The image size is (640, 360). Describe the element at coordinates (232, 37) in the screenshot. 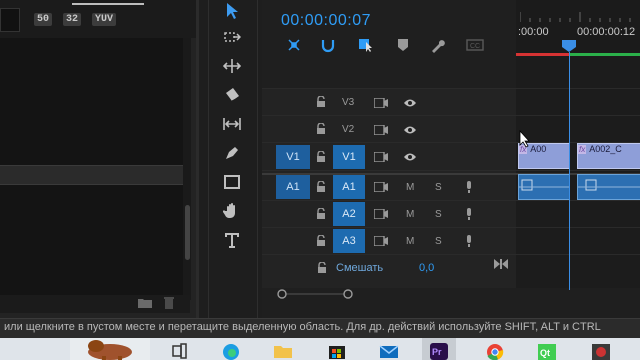

I see `track-select-tool-icon` at that location.